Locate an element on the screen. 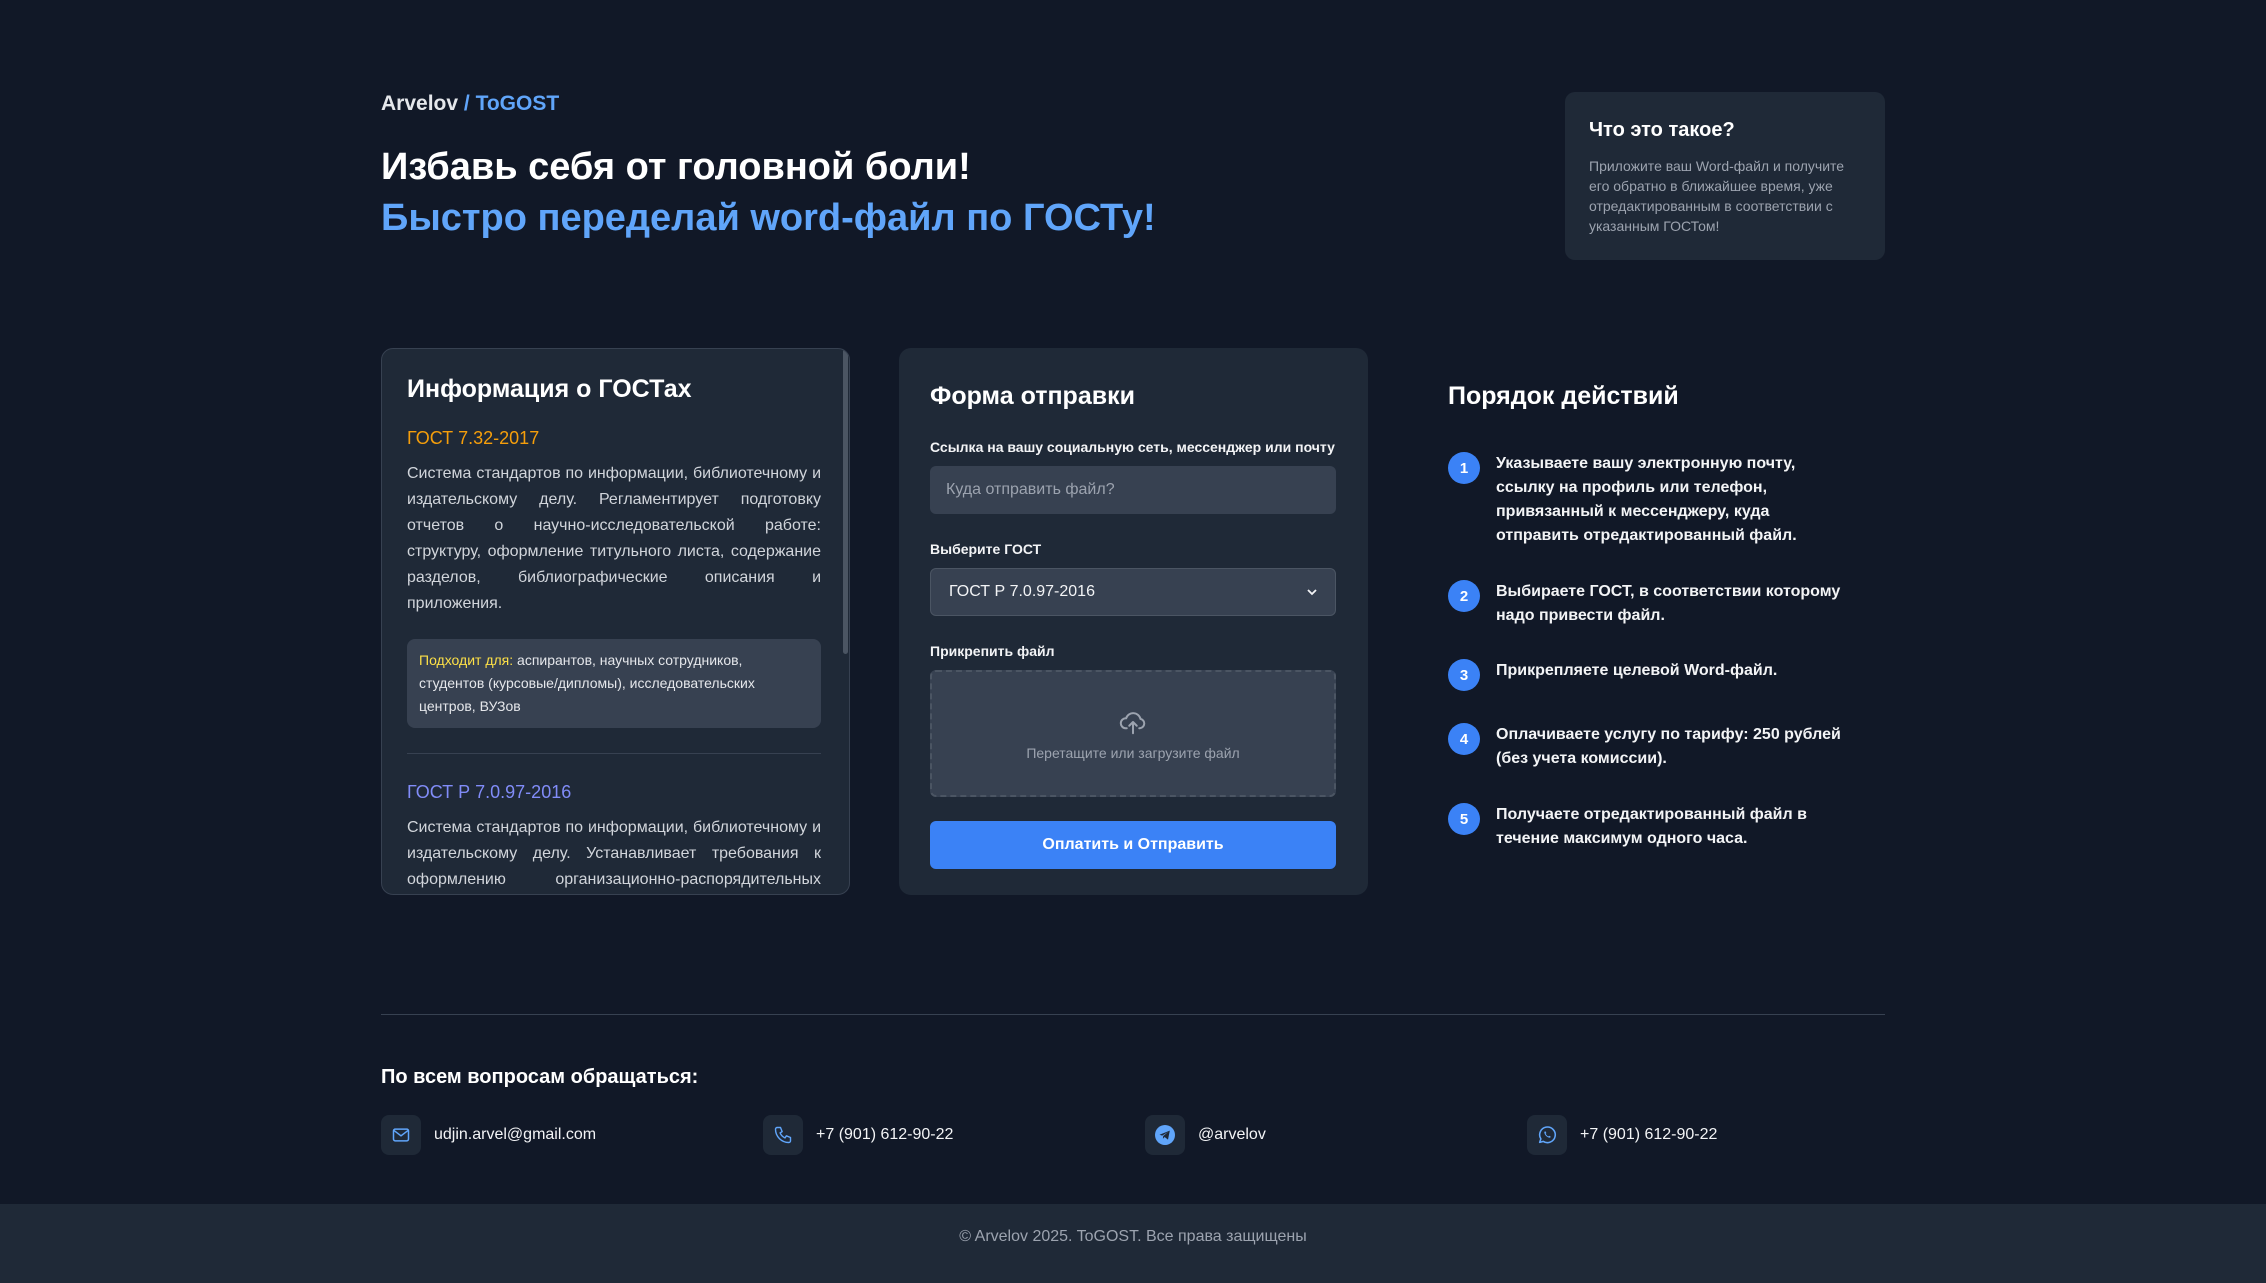  gost-select: ГОСТ Р 7.0.97-2016 is located at coordinates (1133, 592).